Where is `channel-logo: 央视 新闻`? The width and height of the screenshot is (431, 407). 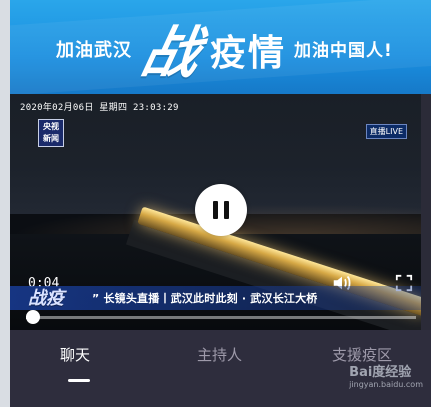 channel-logo: 央视 新闻 is located at coordinates (51, 133).